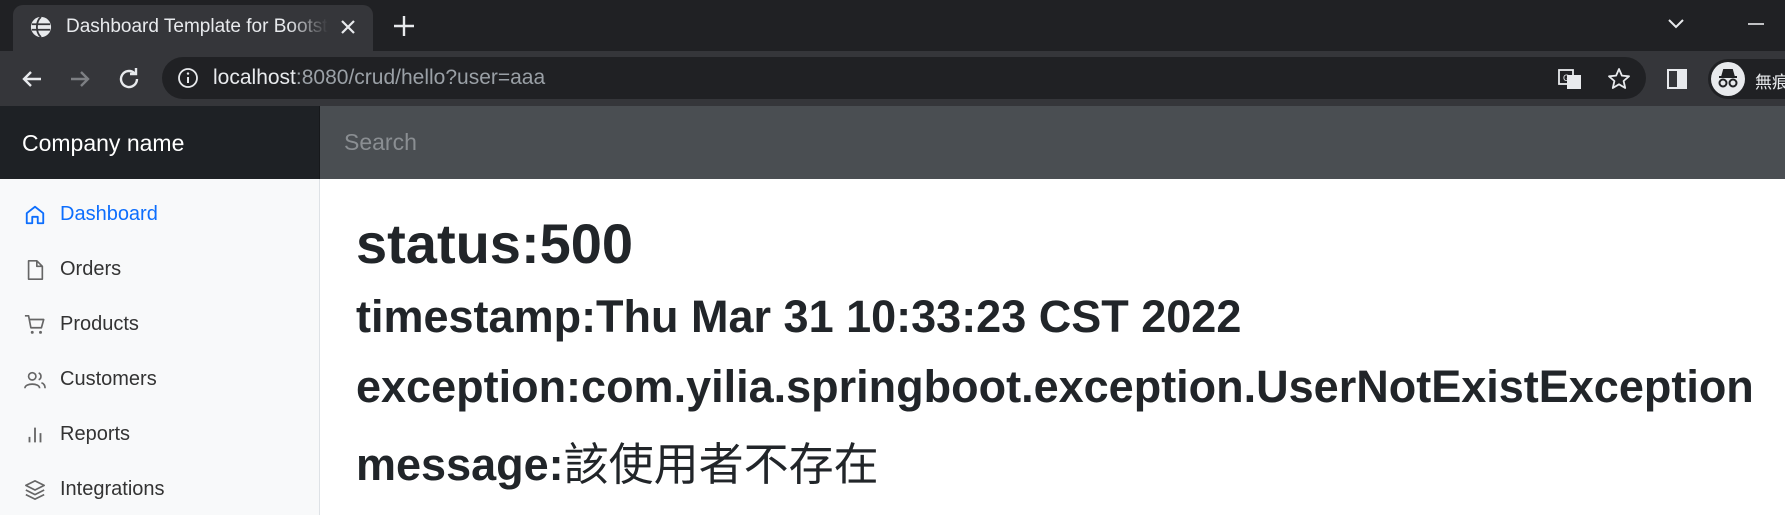 The height and width of the screenshot is (515, 1785). I want to click on tab-title: Dashboard Template for Bootstrap, so click(197, 26).